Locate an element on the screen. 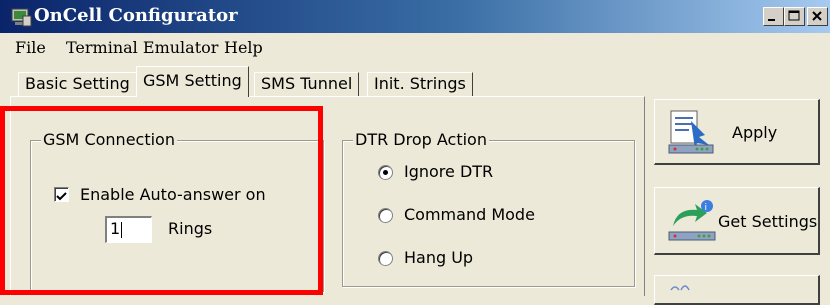 The height and width of the screenshot is (305, 830). radio-command-mode is located at coordinates (385, 215).